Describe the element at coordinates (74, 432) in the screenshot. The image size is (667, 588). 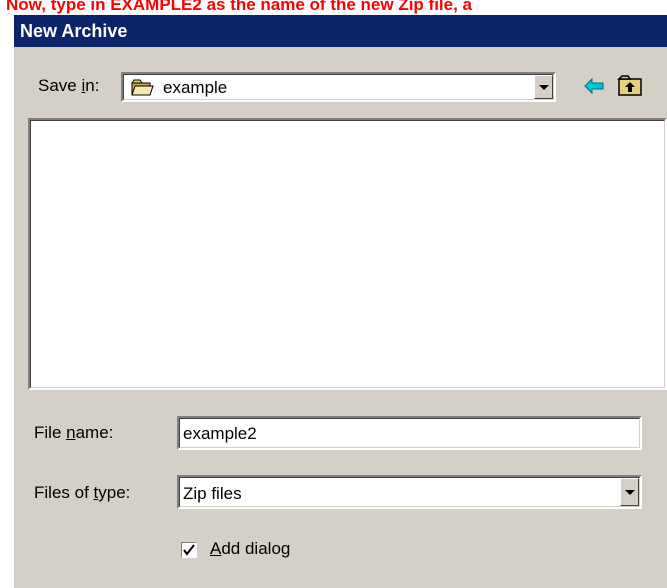
I see `file-name-label: File name:` at that location.